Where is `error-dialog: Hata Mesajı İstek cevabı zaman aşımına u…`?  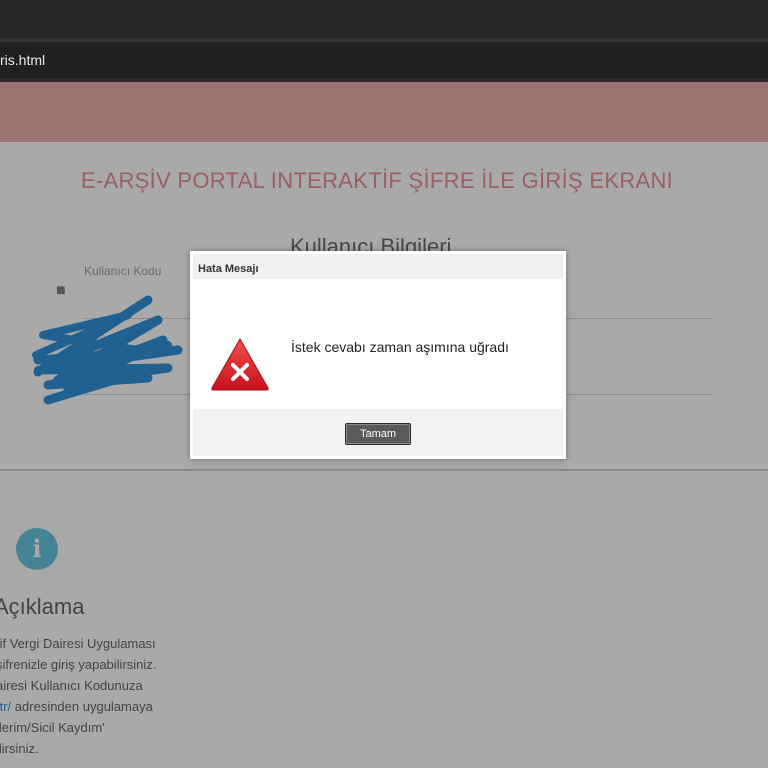
error-dialog: Hata Mesajı İstek cevabı zaman aşımına u… is located at coordinates (378, 355).